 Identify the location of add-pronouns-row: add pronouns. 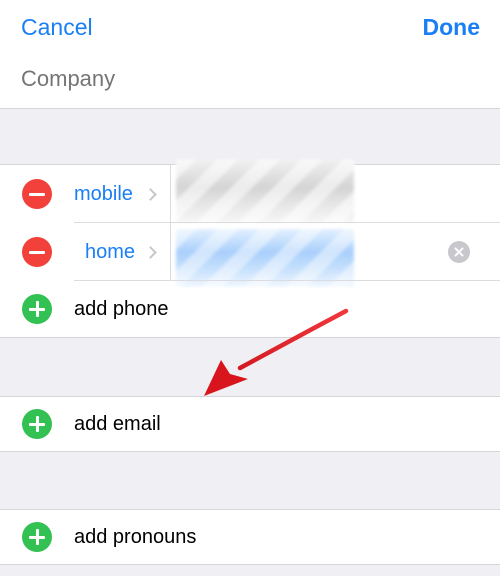
(250, 537).